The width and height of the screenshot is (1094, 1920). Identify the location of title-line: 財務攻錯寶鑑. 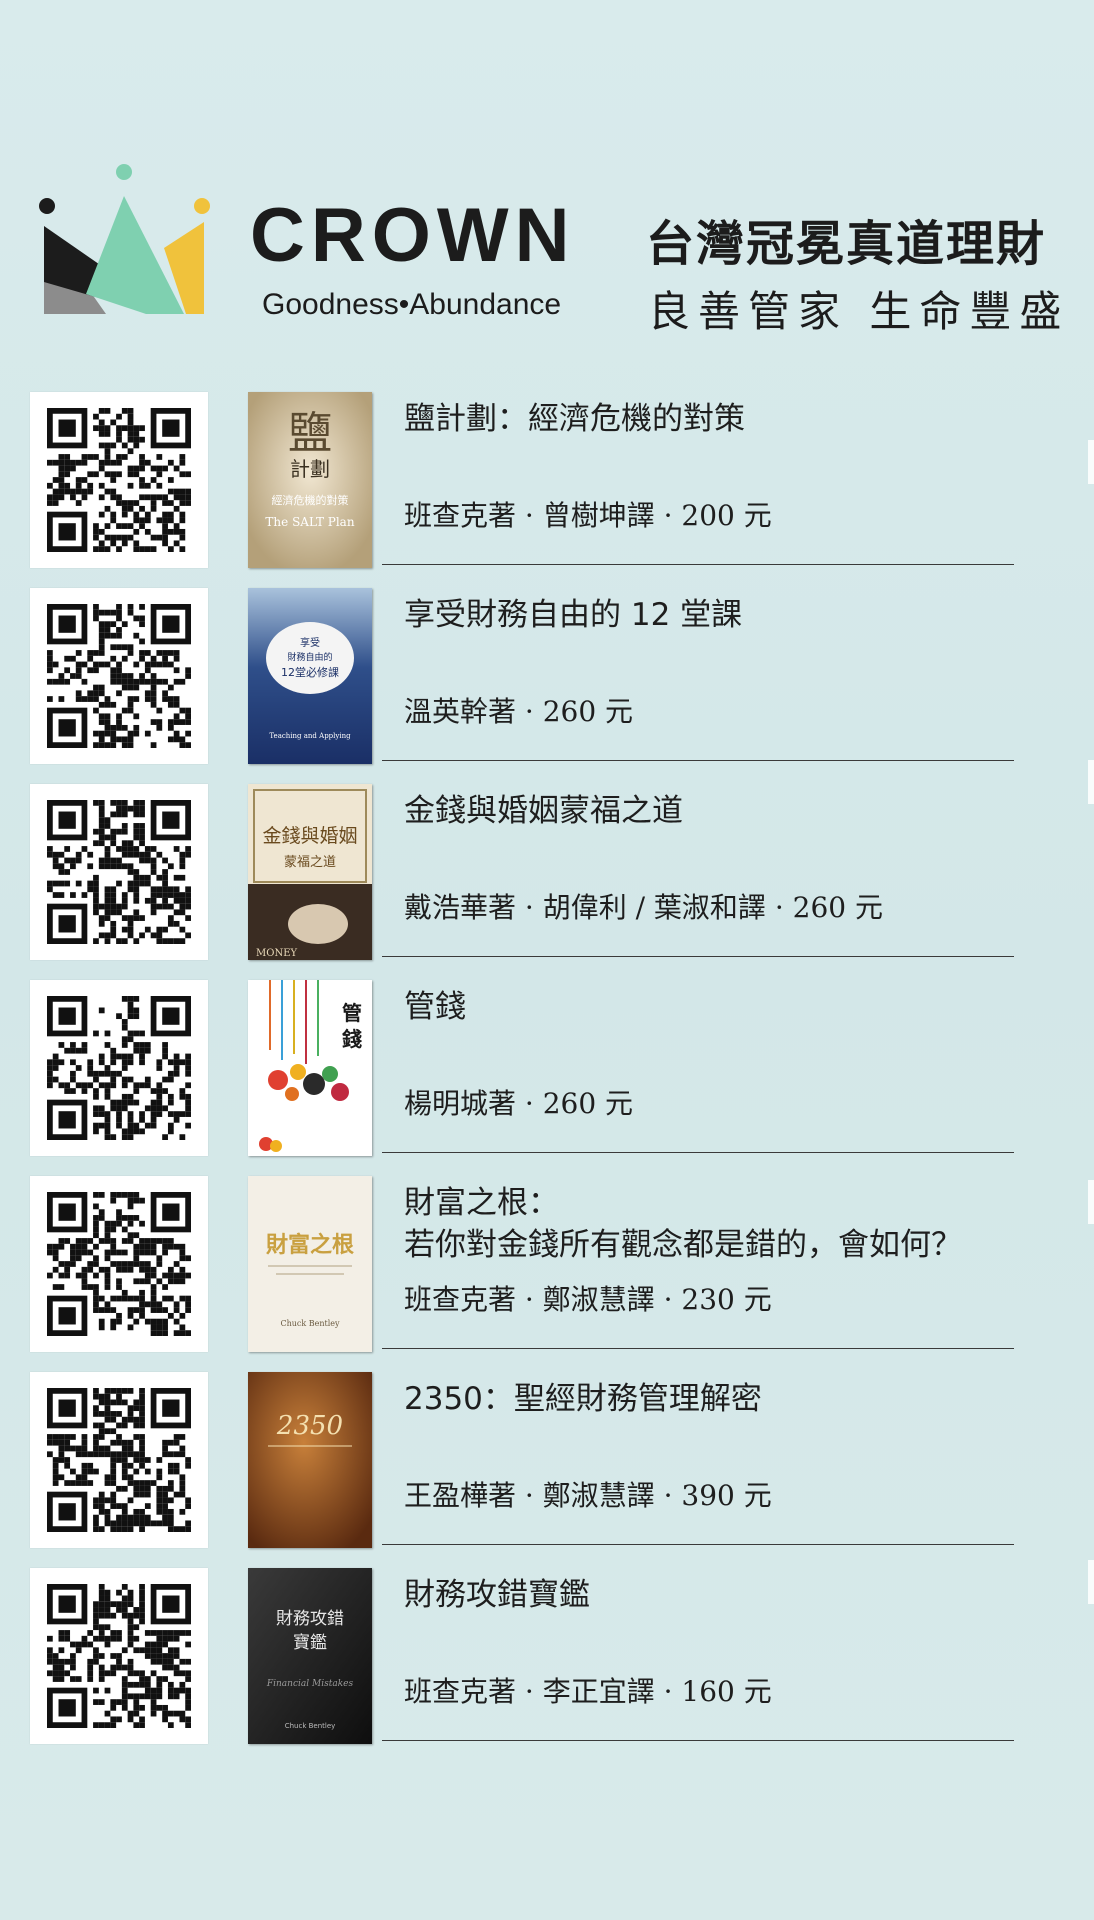
(497, 1595).